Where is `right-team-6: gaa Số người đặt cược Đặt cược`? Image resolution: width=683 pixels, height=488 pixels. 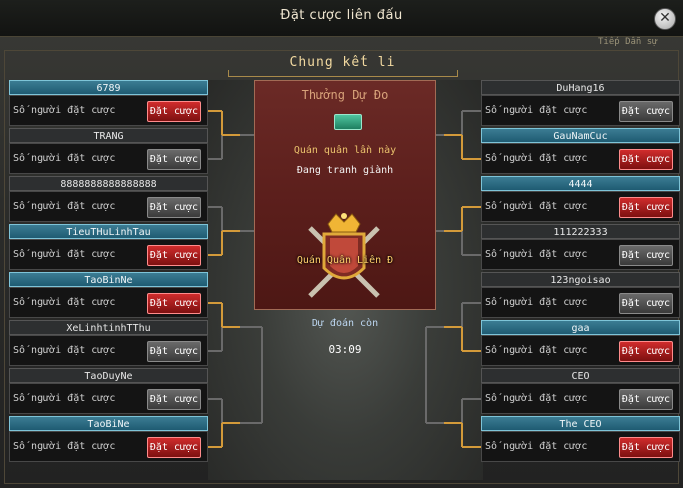 right-team-6: gaa Số người đặt cược Đặt cược is located at coordinates (580, 343).